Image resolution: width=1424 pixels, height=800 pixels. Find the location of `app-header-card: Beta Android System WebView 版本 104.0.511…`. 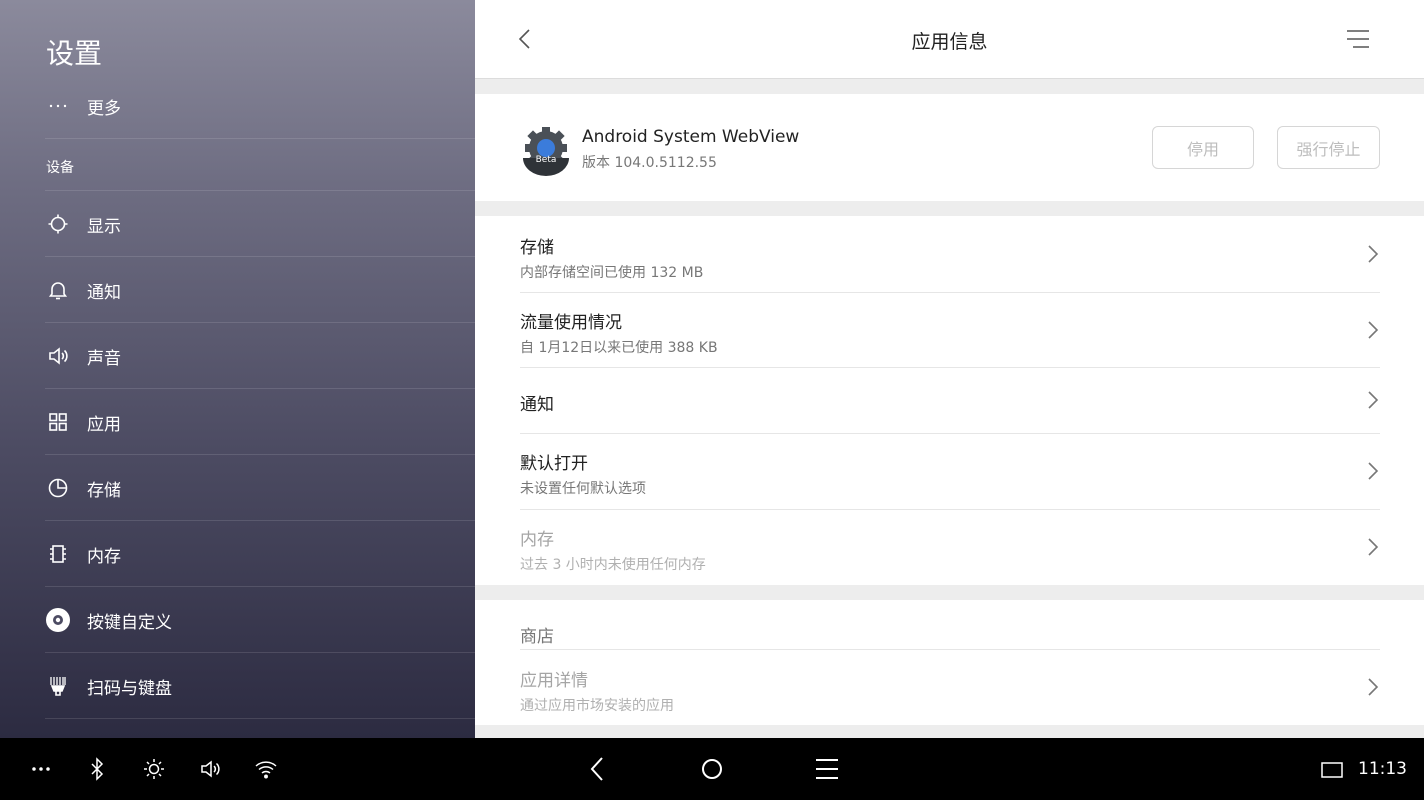

app-header-card: Beta Android System WebView 版本 104.0.511… is located at coordinates (949, 147).